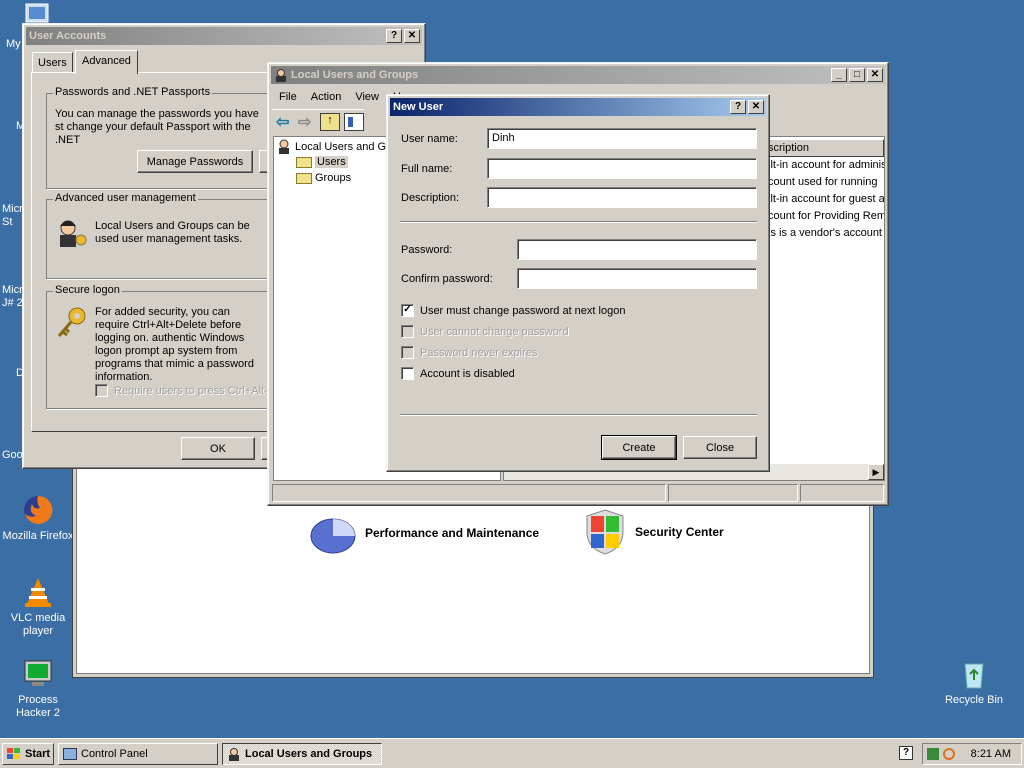  I want to click on menu-view: View, so click(367, 97).